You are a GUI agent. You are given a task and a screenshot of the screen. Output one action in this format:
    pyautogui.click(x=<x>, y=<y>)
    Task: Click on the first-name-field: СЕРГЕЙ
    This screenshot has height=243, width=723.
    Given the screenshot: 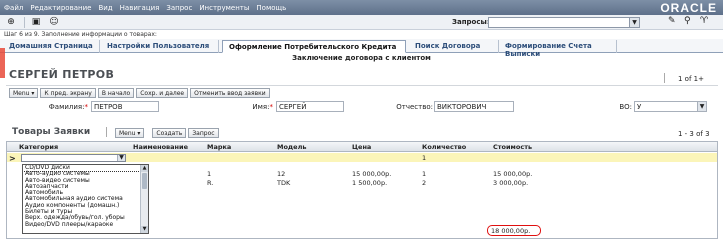 What is the action you would take?
    pyautogui.click(x=310, y=106)
    